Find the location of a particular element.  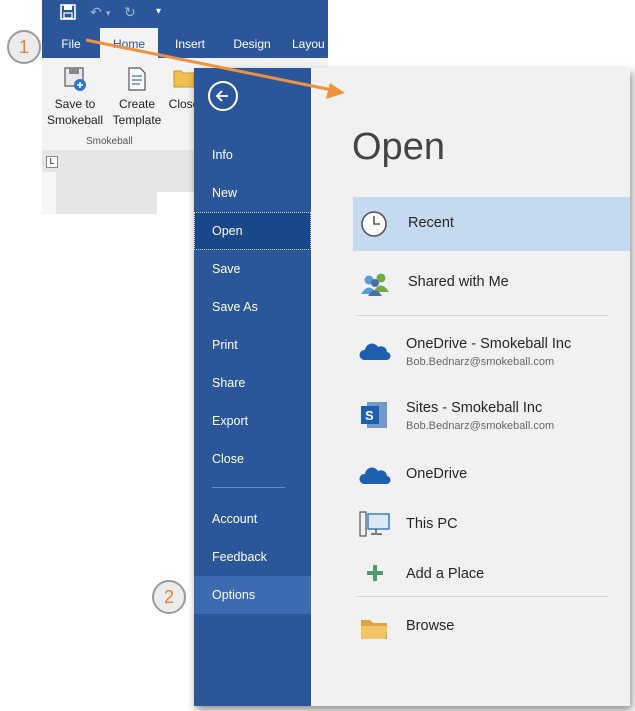

callout-2: 2 is located at coordinates (169, 597).